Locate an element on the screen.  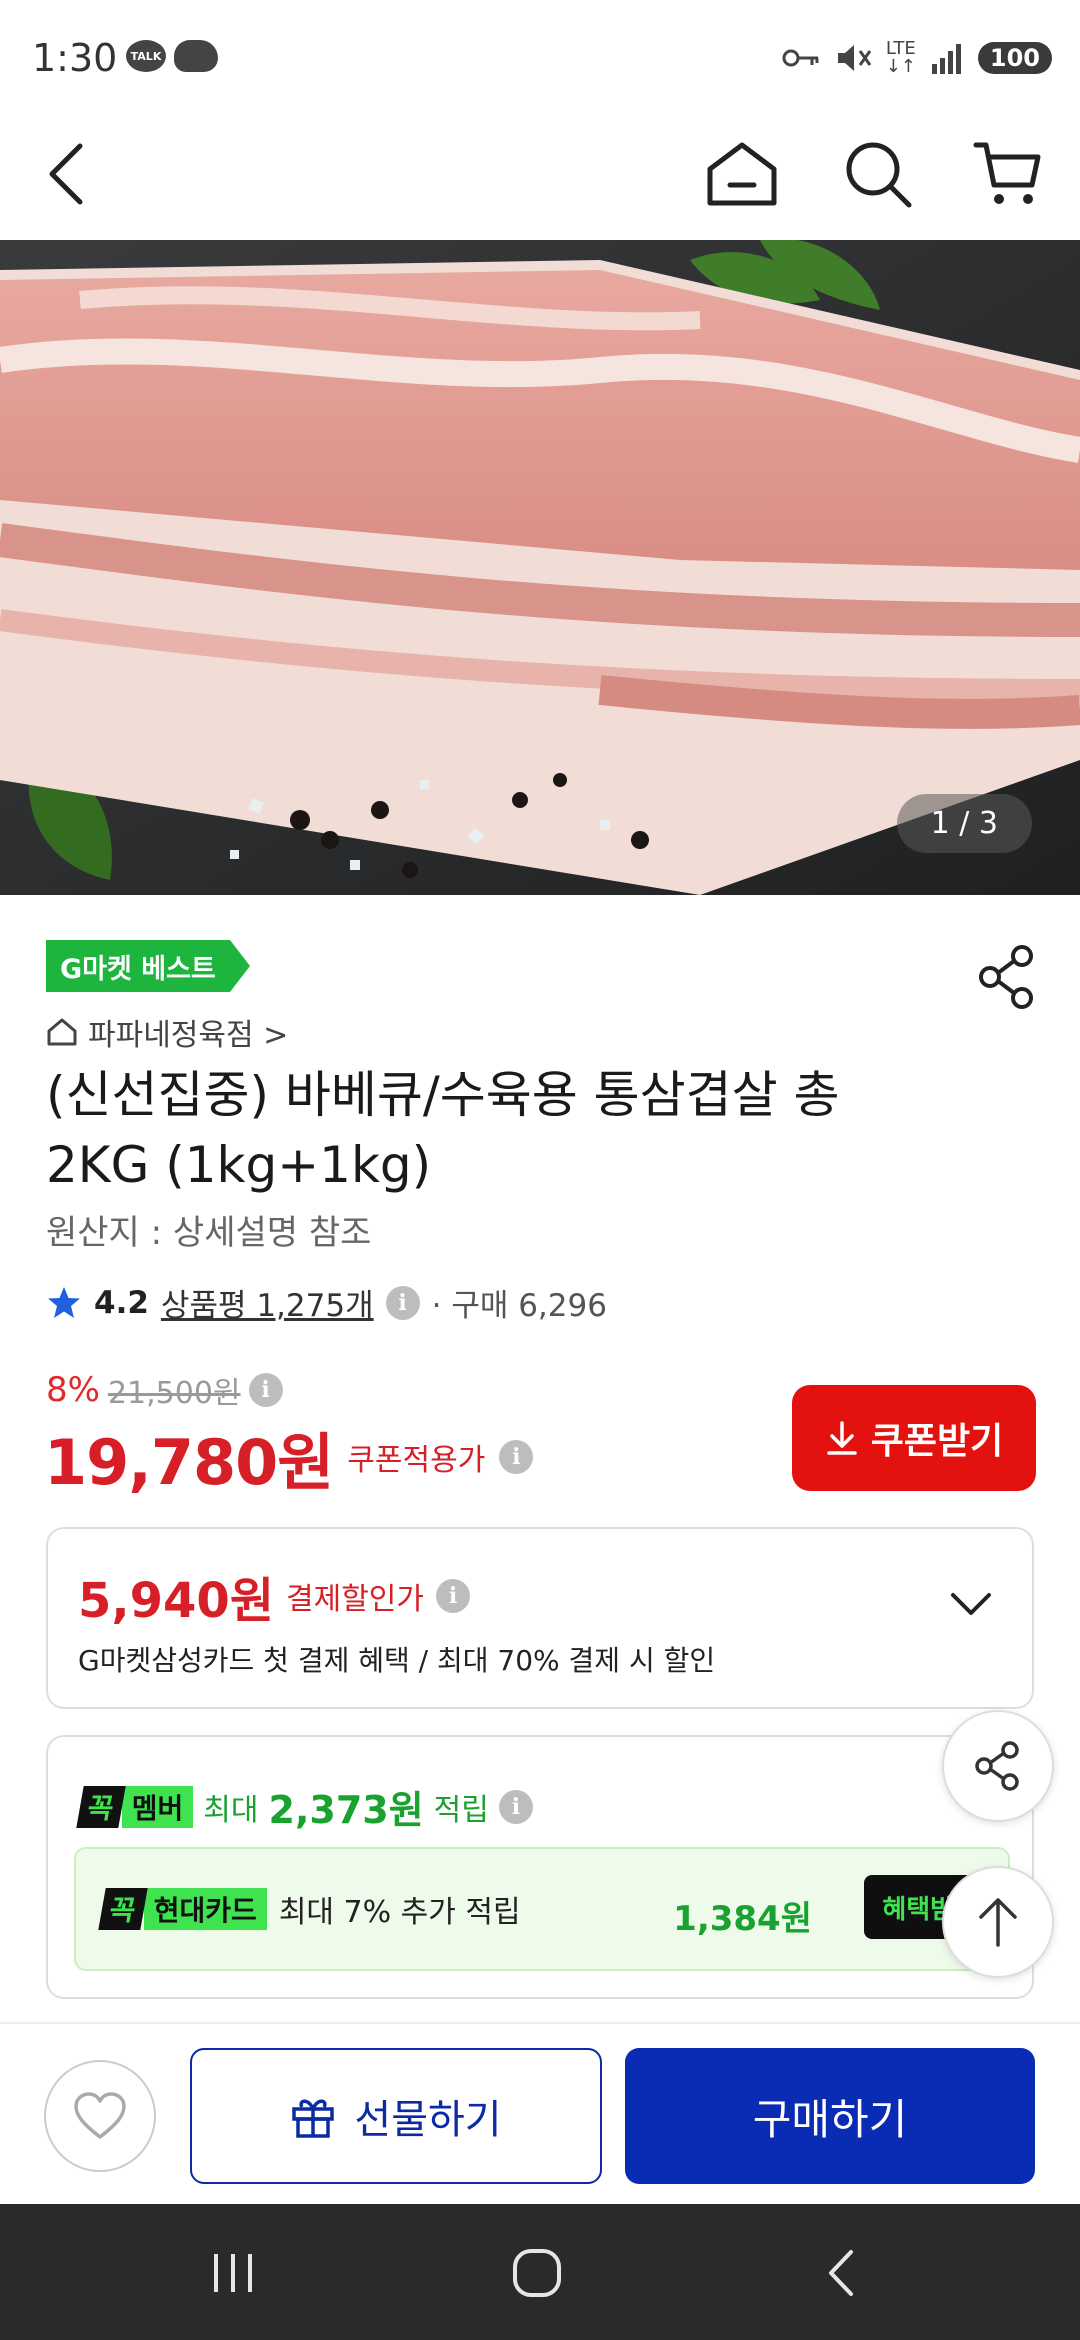
best-badge-label: G마켓 베스트 is located at coordinates (138, 966).